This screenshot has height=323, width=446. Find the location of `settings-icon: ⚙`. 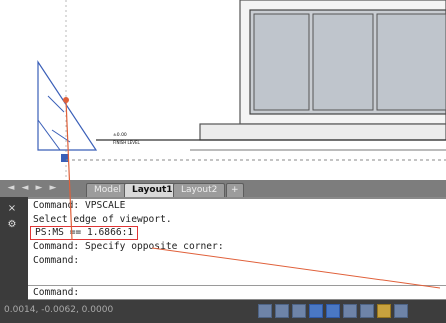

settings-icon: ⚙ is located at coordinates (12, 225).